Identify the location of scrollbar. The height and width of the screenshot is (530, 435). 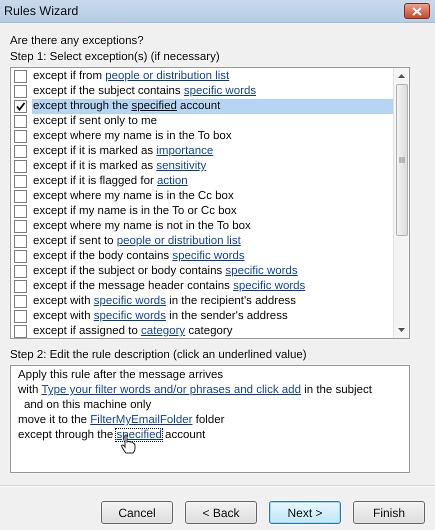
(401, 203).